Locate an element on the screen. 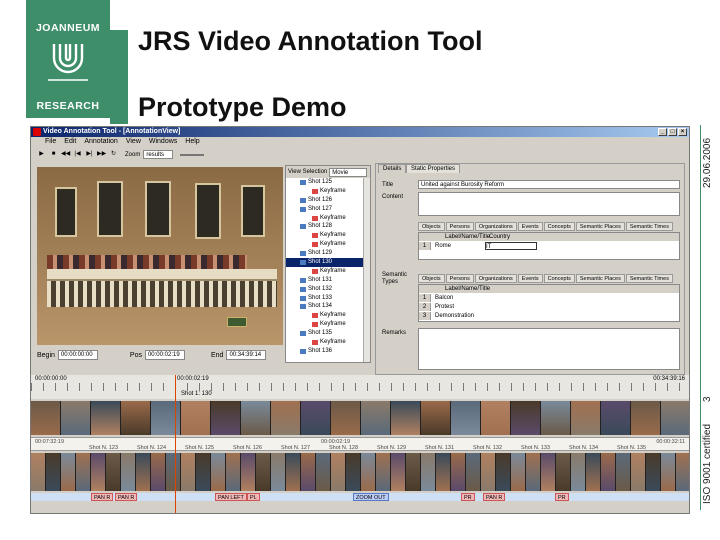 The image size is (720, 540). subtab-semantic-times-2: Semantic Times is located at coordinates (649, 278).